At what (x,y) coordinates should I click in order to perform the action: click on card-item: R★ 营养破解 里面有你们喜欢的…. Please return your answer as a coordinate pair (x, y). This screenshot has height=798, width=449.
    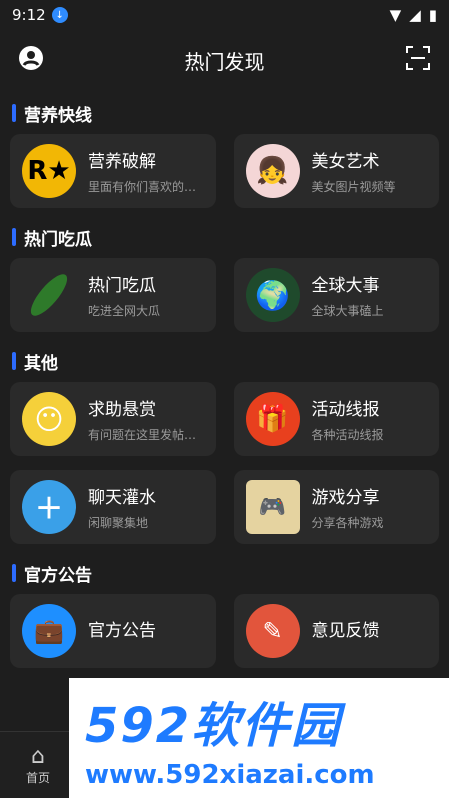
    Looking at the image, I should click on (113, 171).